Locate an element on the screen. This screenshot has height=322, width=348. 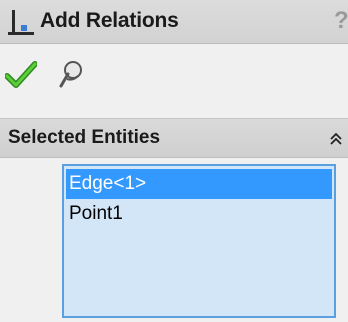
panel-title-bar: Add Relations ? is located at coordinates (174, 22).